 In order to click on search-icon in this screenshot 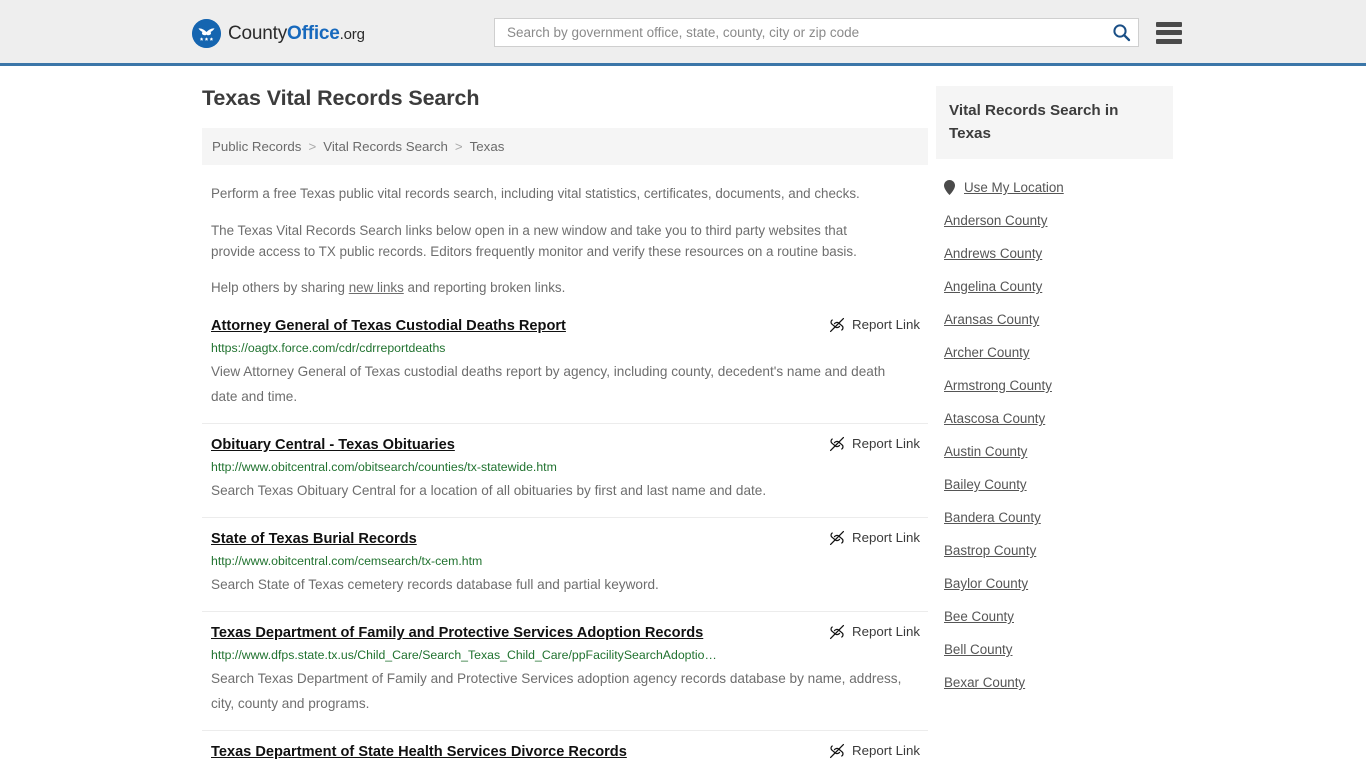, I will do `click(1121, 33)`.